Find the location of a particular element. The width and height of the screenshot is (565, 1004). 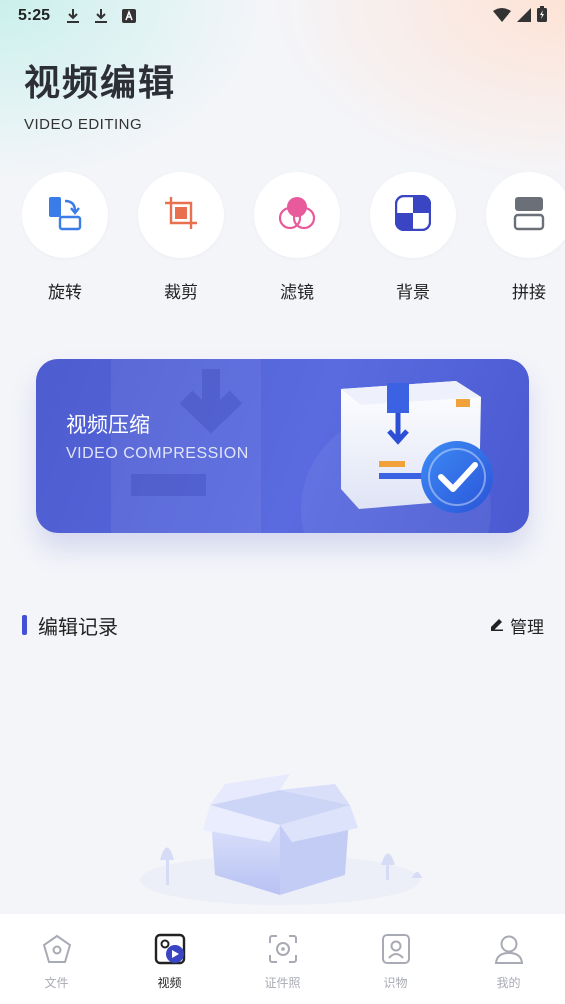

tool-rotate-button is located at coordinates (65, 215).